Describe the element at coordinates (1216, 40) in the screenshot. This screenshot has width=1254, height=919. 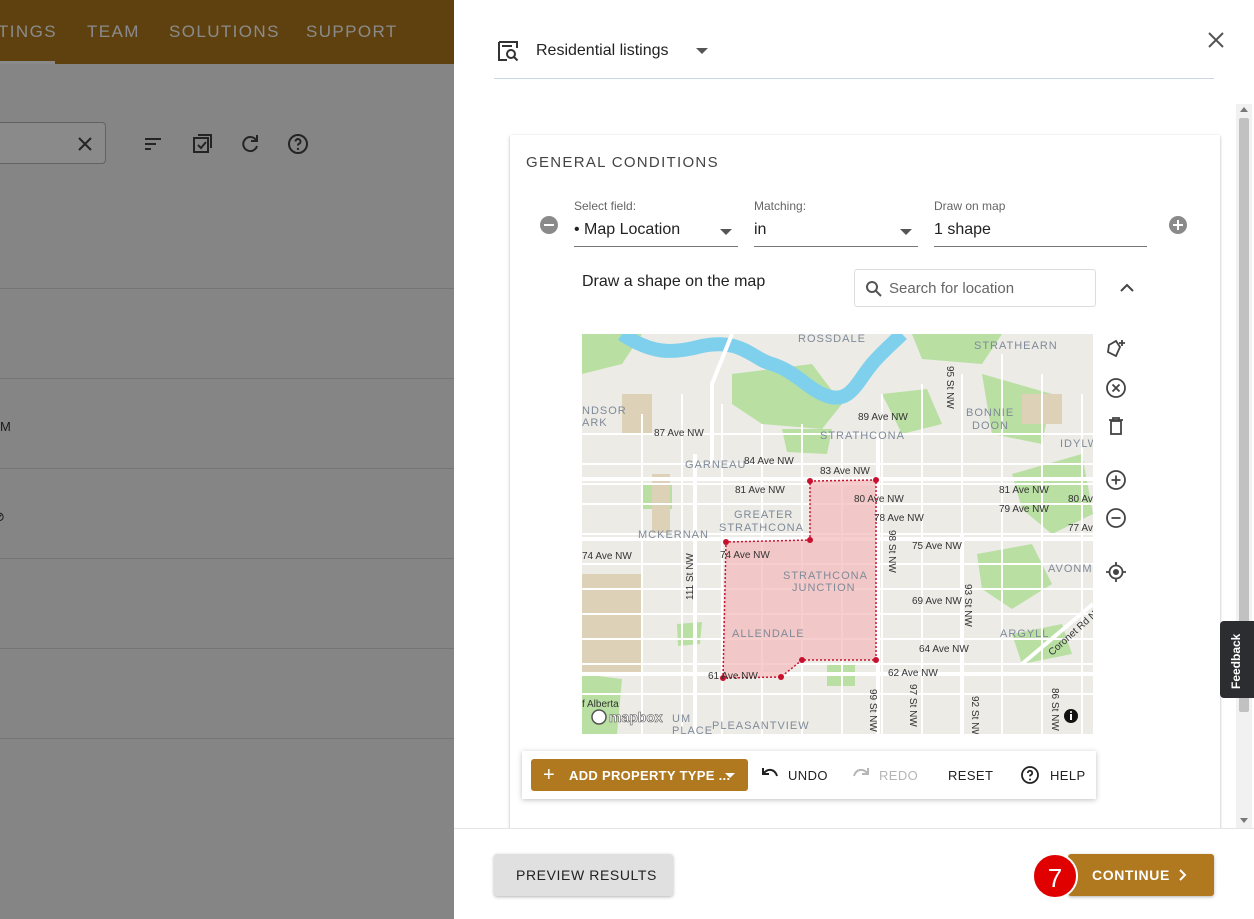
I see `close-icon` at that location.